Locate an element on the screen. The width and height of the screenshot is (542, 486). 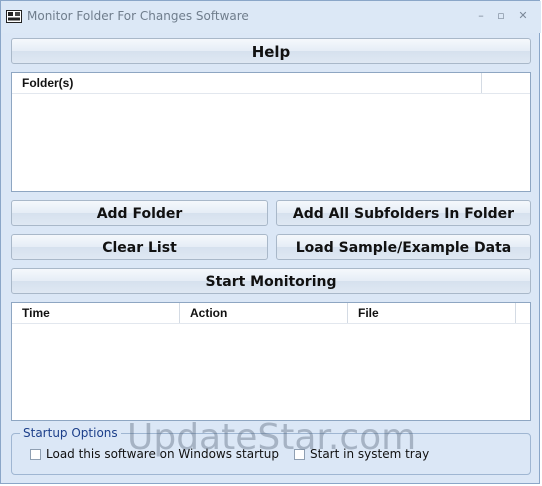
activity-log-header: Time Action File is located at coordinates (271, 313).